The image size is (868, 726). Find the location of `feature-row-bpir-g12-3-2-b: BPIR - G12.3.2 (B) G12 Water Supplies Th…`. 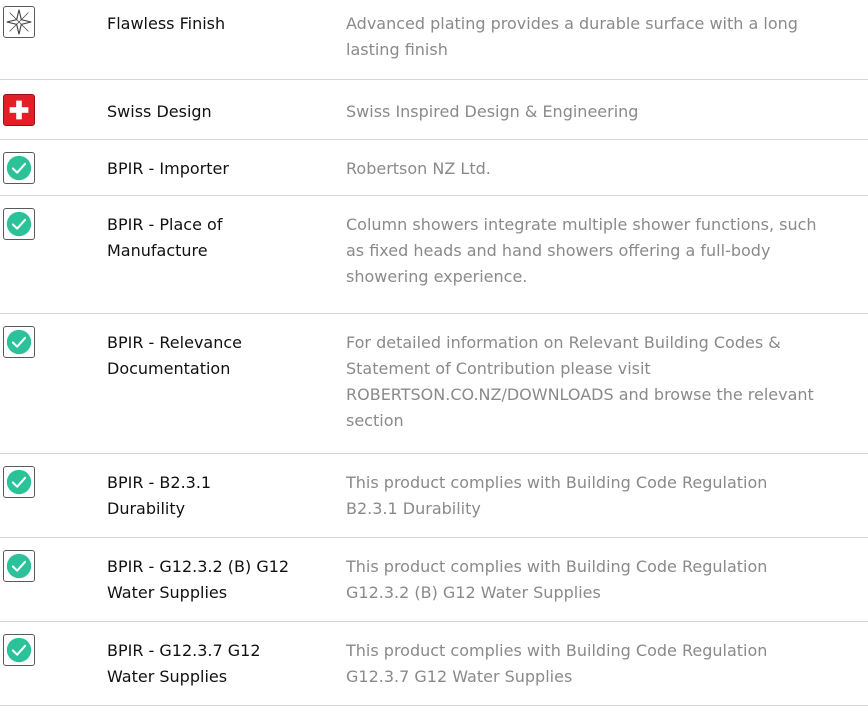

feature-row-bpir-g12-3-2-b: BPIR - G12.3.2 (B) G12 Water Supplies Th… is located at coordinates (434, 580).